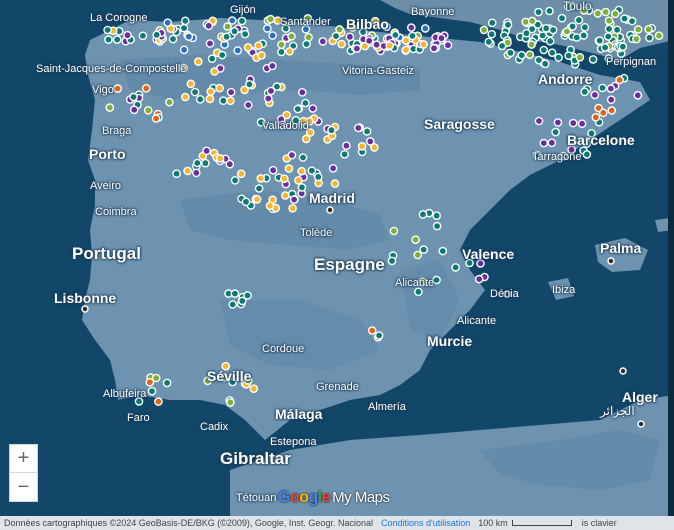 The image size is (674, 530). I want to click on zoom-in-button: +, so click(23, 458).